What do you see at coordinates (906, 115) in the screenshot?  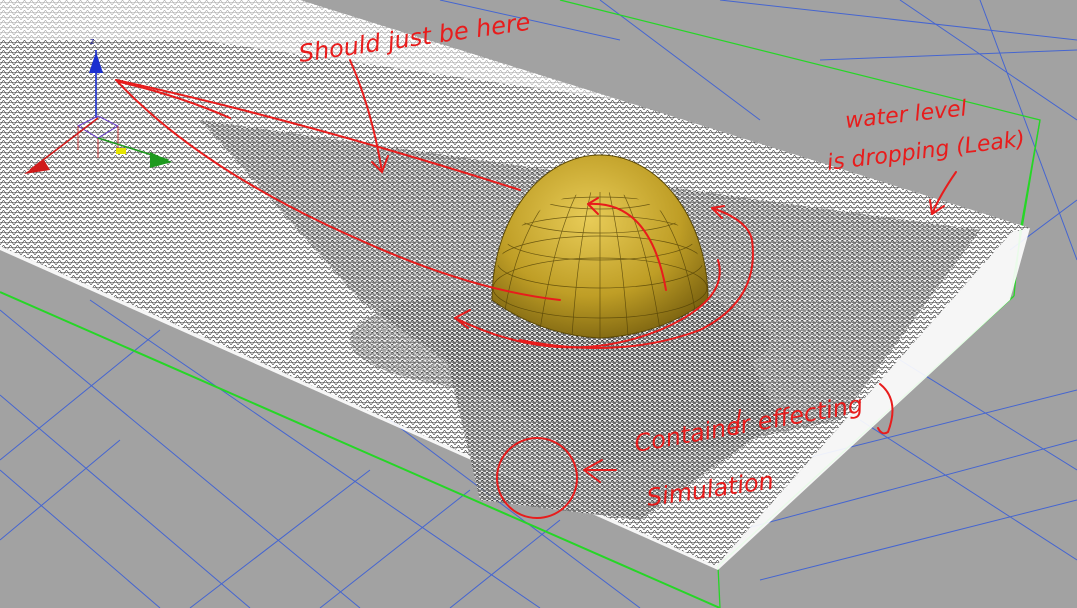 I see `annotation-water-level-1: water level` at bounding box center [906, 115].